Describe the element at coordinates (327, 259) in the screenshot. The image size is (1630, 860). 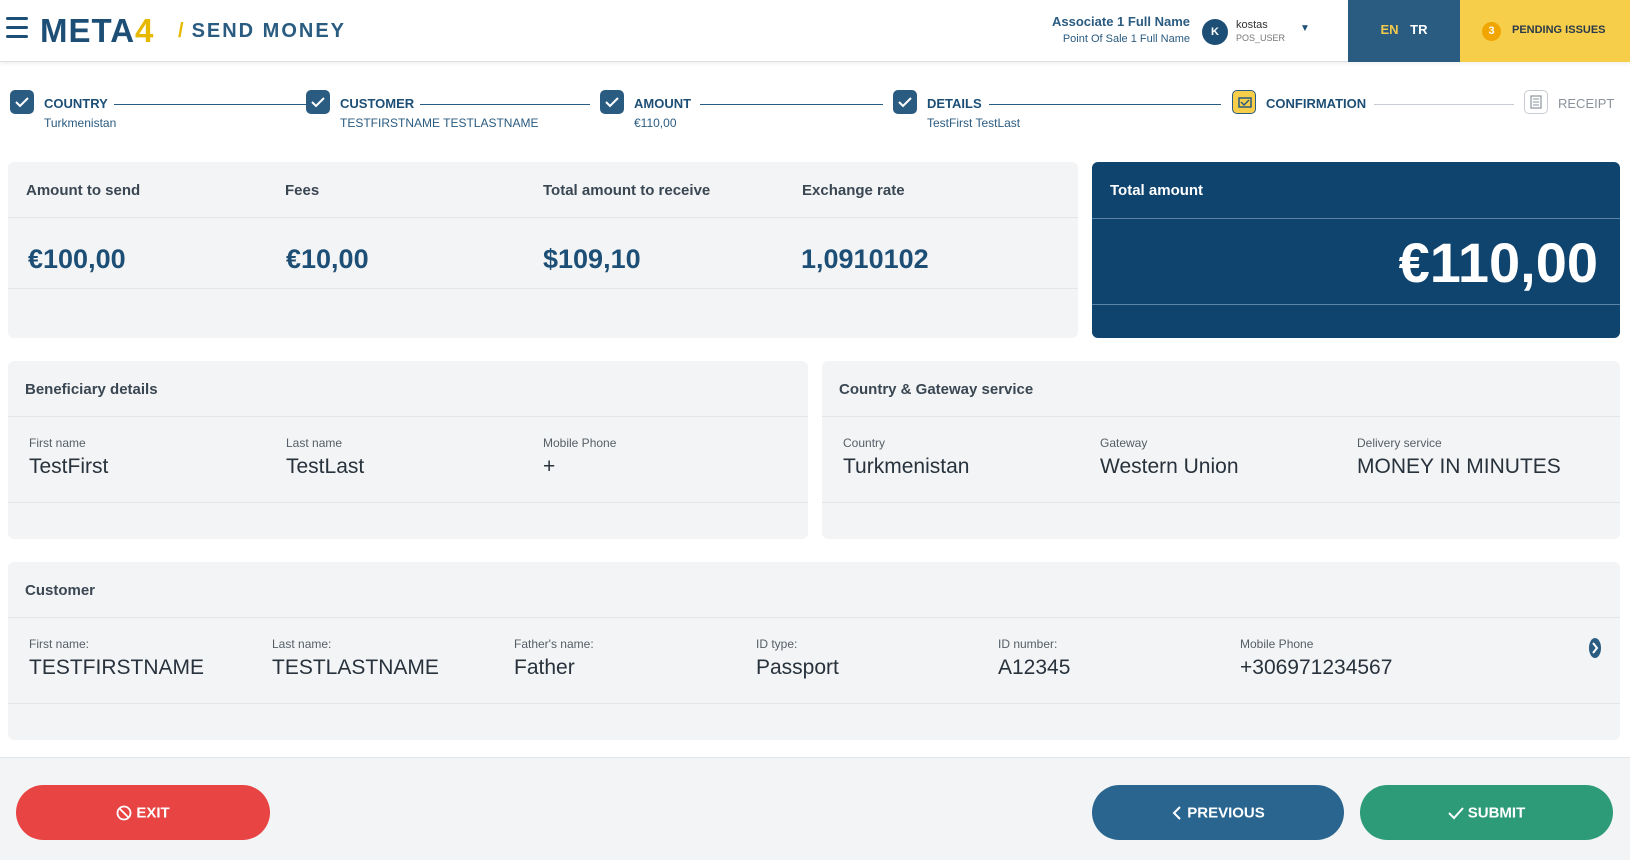
I see `fees-value: €10,00` at that location.